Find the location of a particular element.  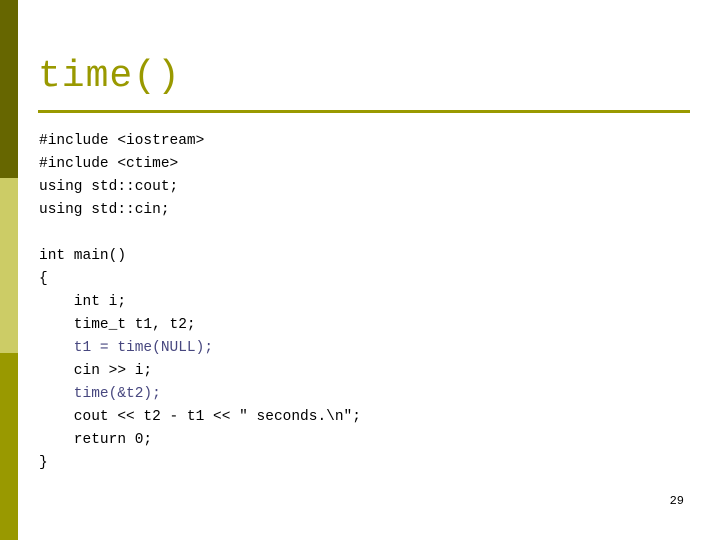

code-line: int main() is located at coordinates (83, 256).